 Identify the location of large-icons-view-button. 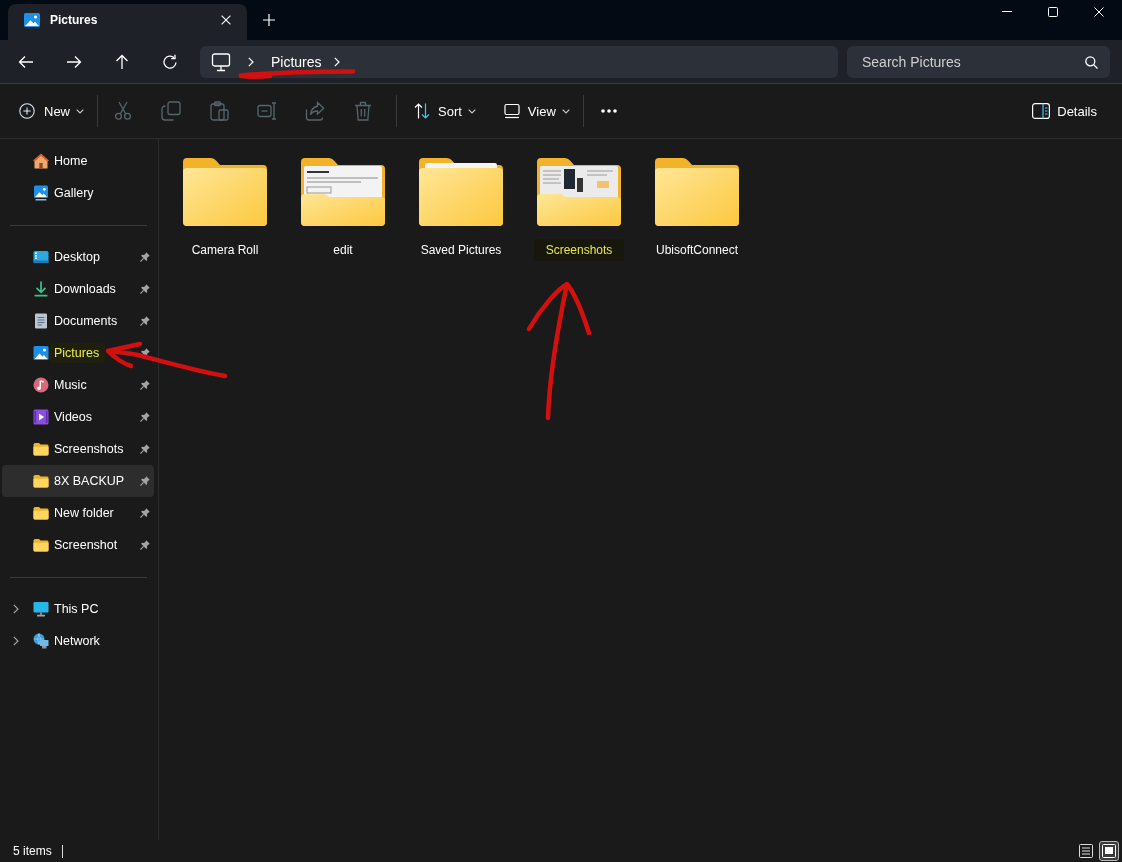
(1109, 851).